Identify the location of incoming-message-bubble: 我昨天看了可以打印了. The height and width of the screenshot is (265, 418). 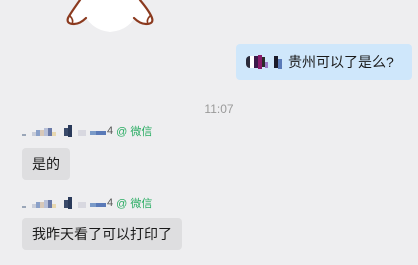
(102, 234).